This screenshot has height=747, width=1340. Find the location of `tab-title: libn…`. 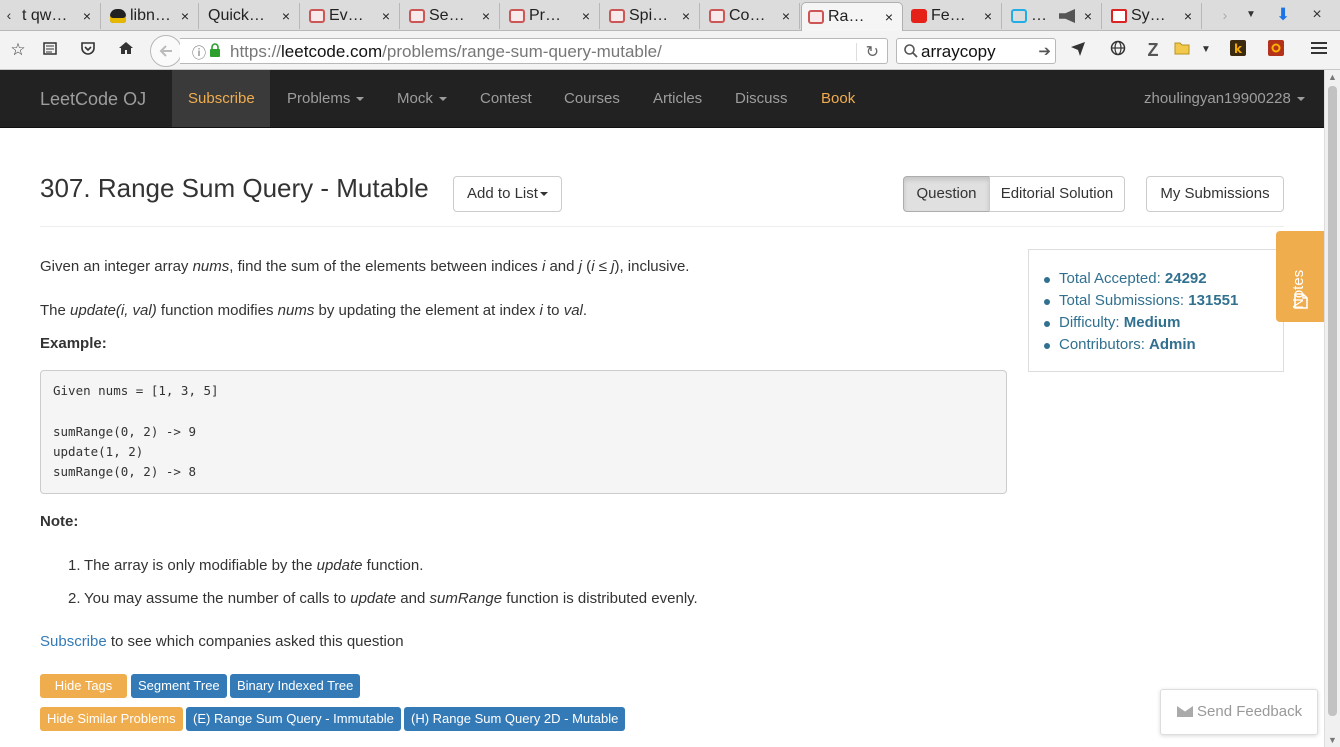

tab-title: libn… is located at coordinates (150, 15).